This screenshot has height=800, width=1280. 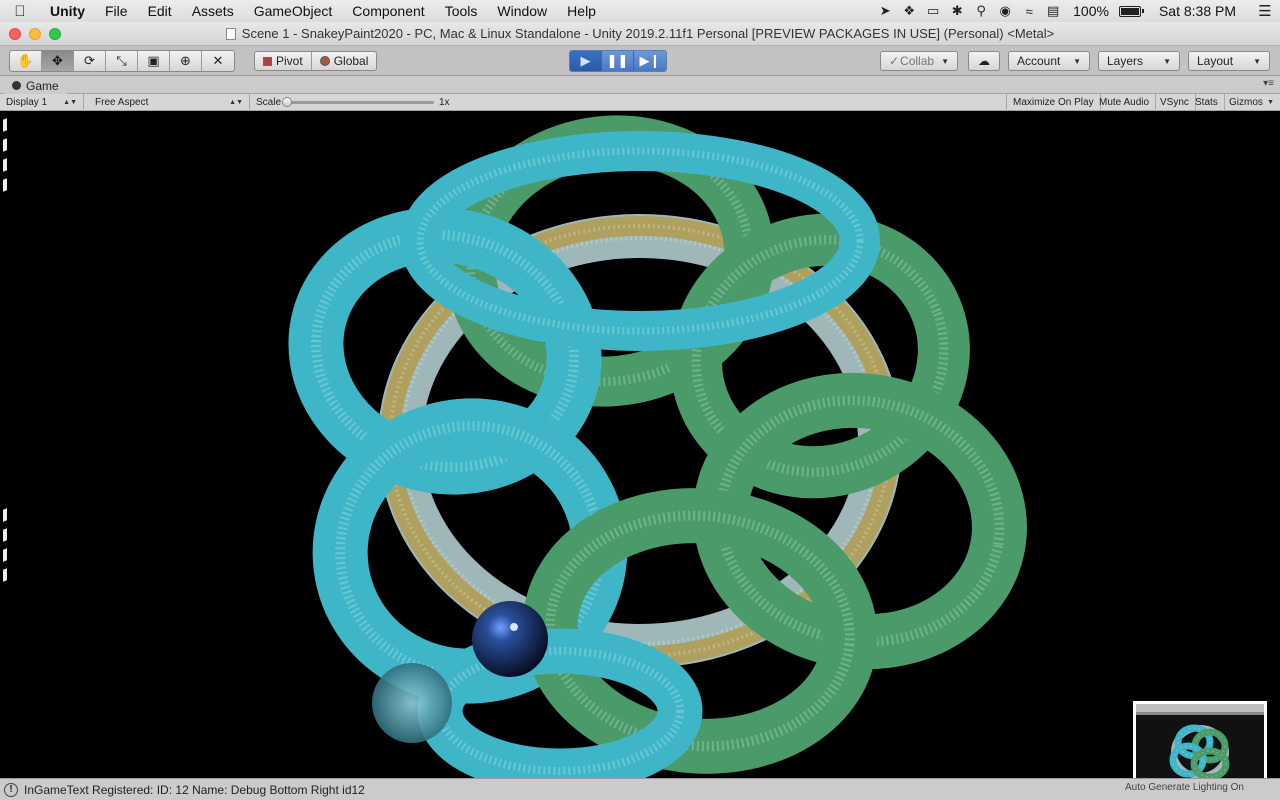 What do you see at coordinates (5, 158) in the screenshot?
I see `left-edge-markers-top` at bounding box center [5, 158].